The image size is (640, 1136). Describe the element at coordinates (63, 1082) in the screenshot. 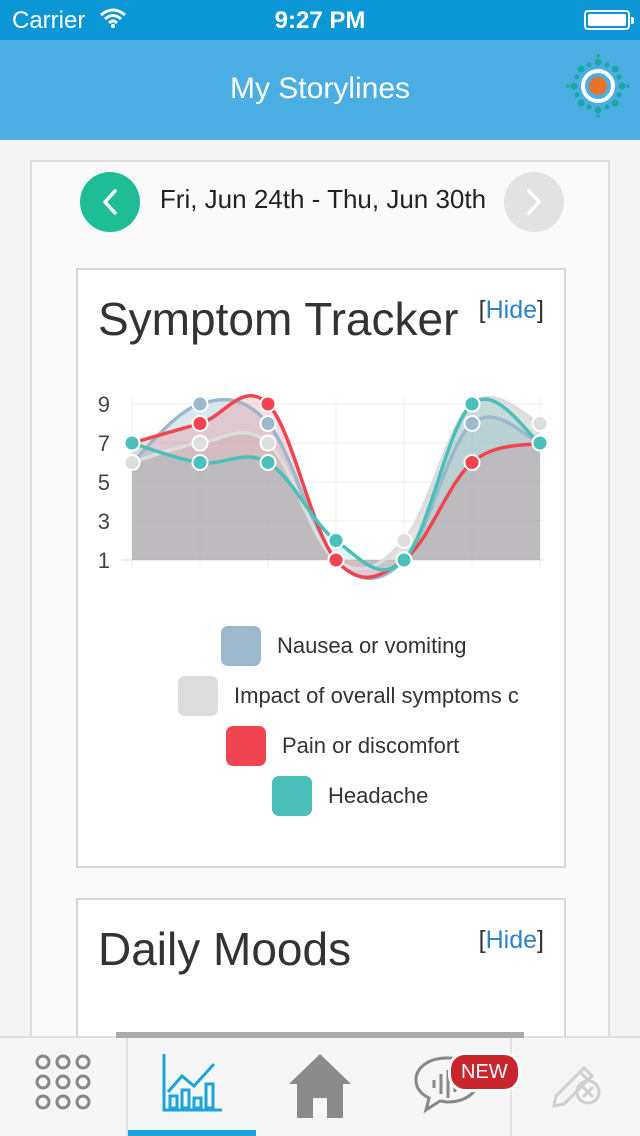

I see `grid-menu-icon` at that location.